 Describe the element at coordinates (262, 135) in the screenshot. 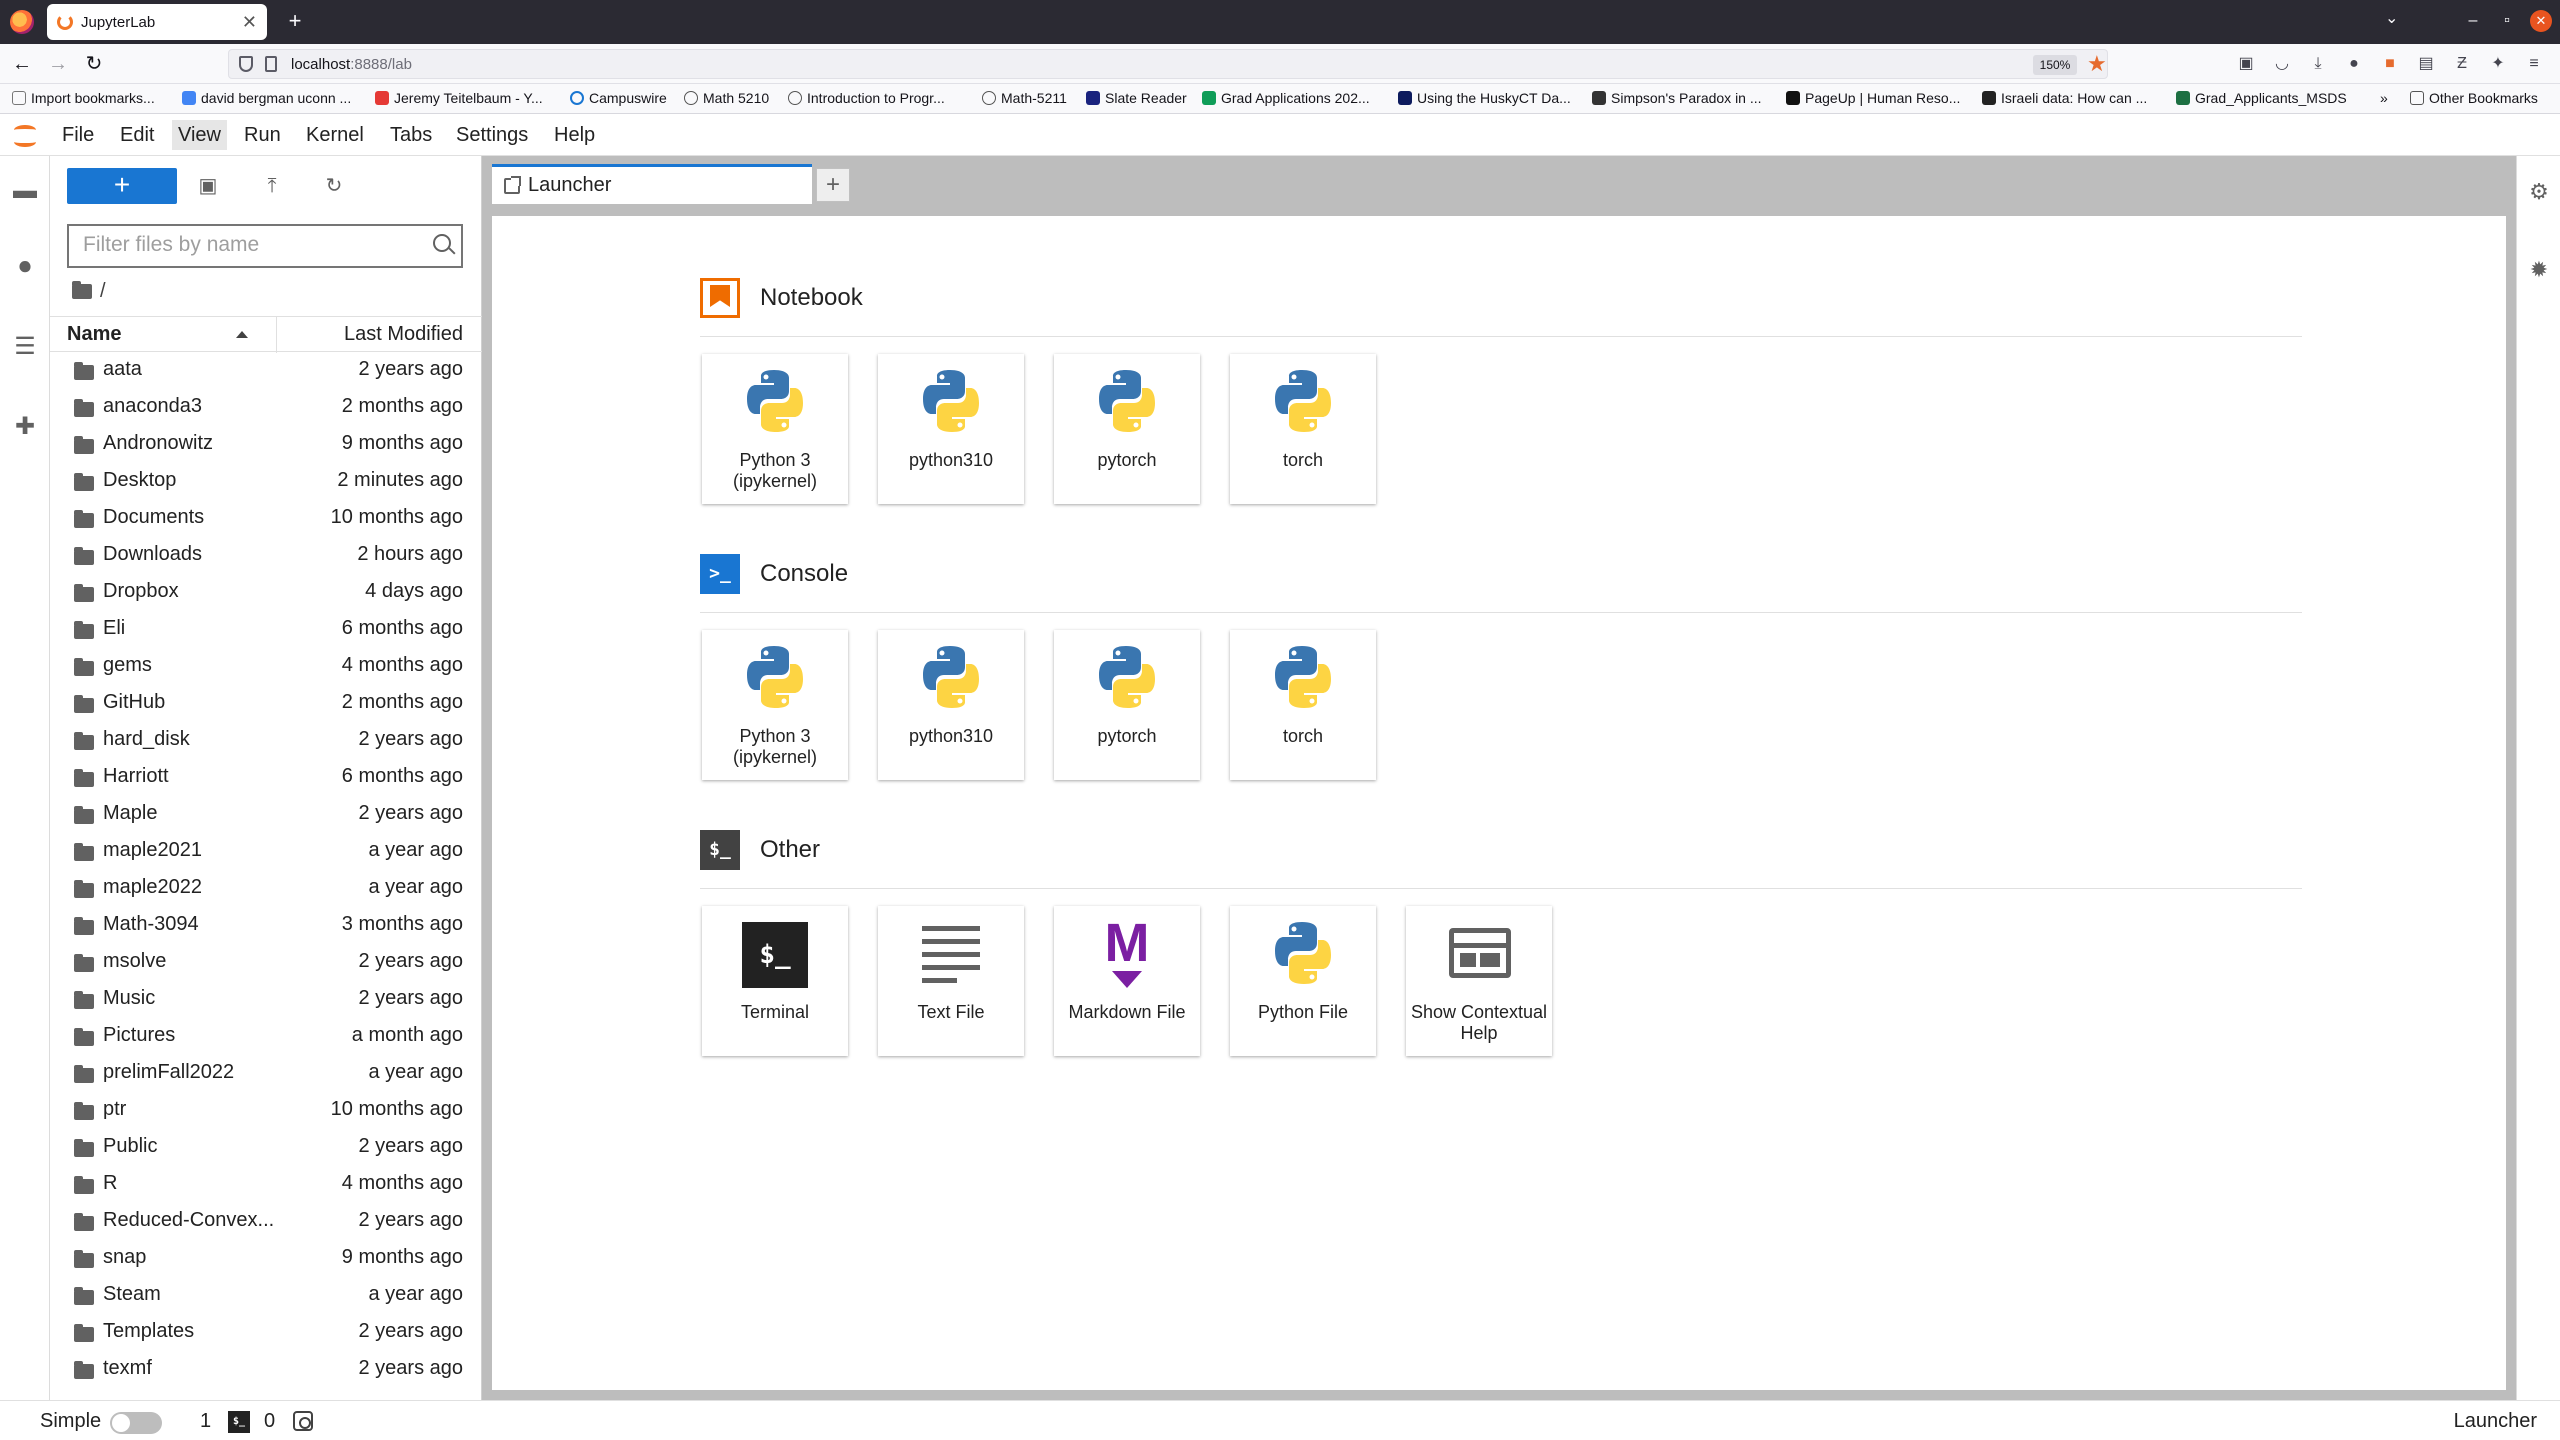

I see `menu-run: Run` at that location.